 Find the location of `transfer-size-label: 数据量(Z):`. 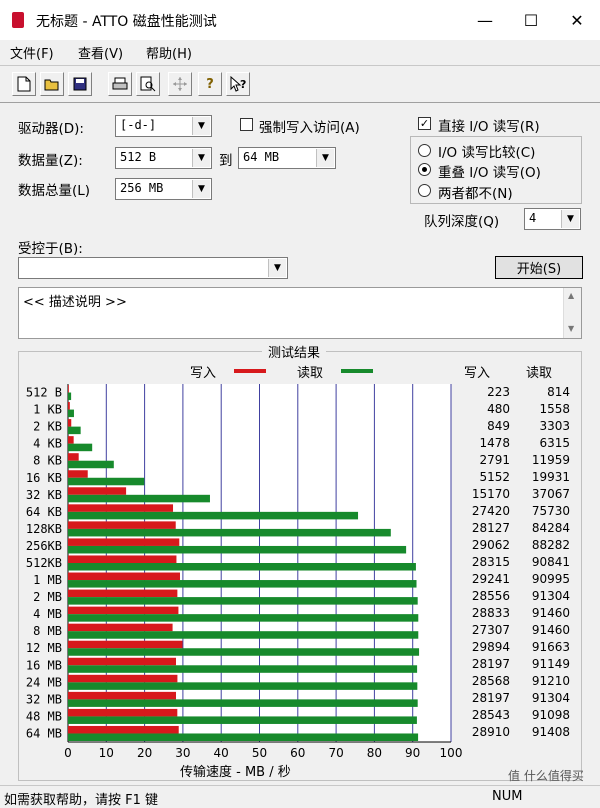

transfer-size-label: 数据量(Z): is located at coordinates (50, 161).